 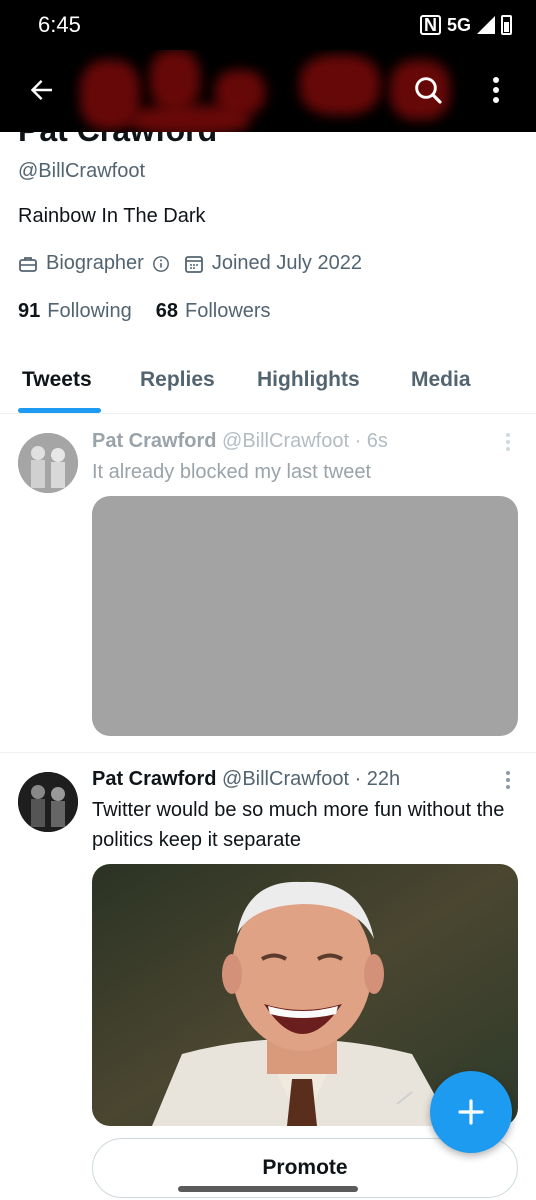 I want to click on profile-tabs: Tweets Replies Highlights Media, so click(x=268, y=382).